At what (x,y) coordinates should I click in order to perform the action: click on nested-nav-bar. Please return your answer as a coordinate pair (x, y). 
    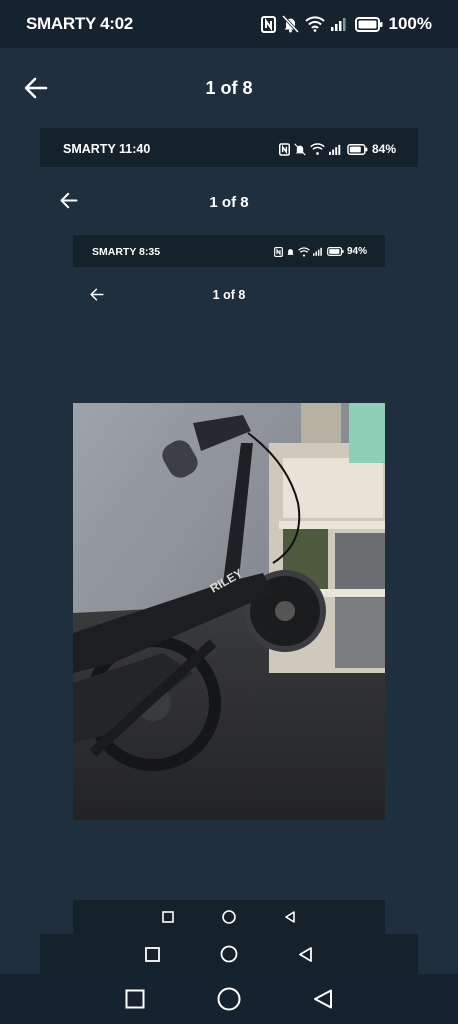
    Looking at the image, I should click on (229, 954).